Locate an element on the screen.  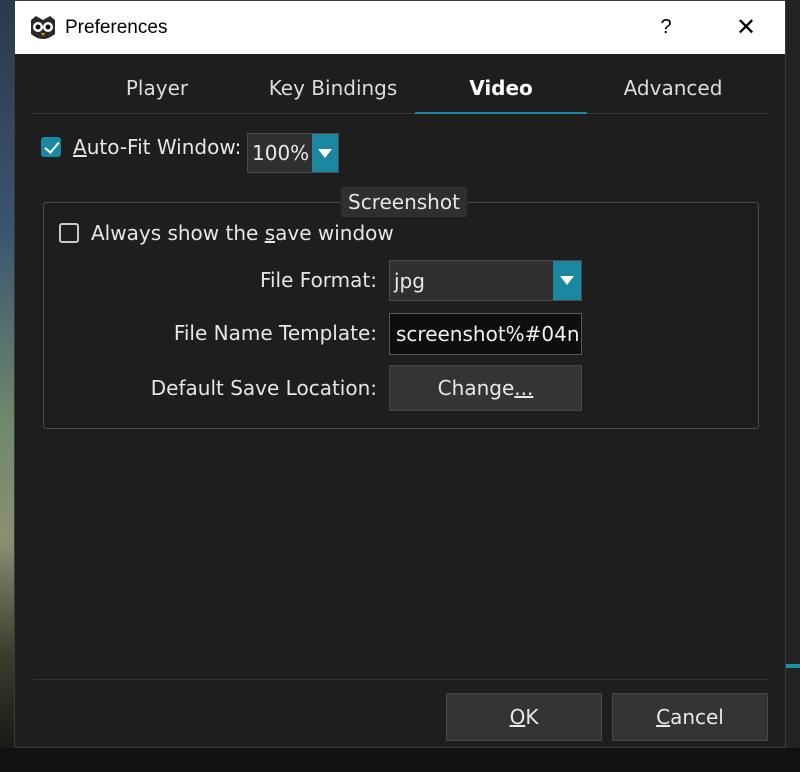
tab-advanced: Advanced is located at coordinates (673, 88).